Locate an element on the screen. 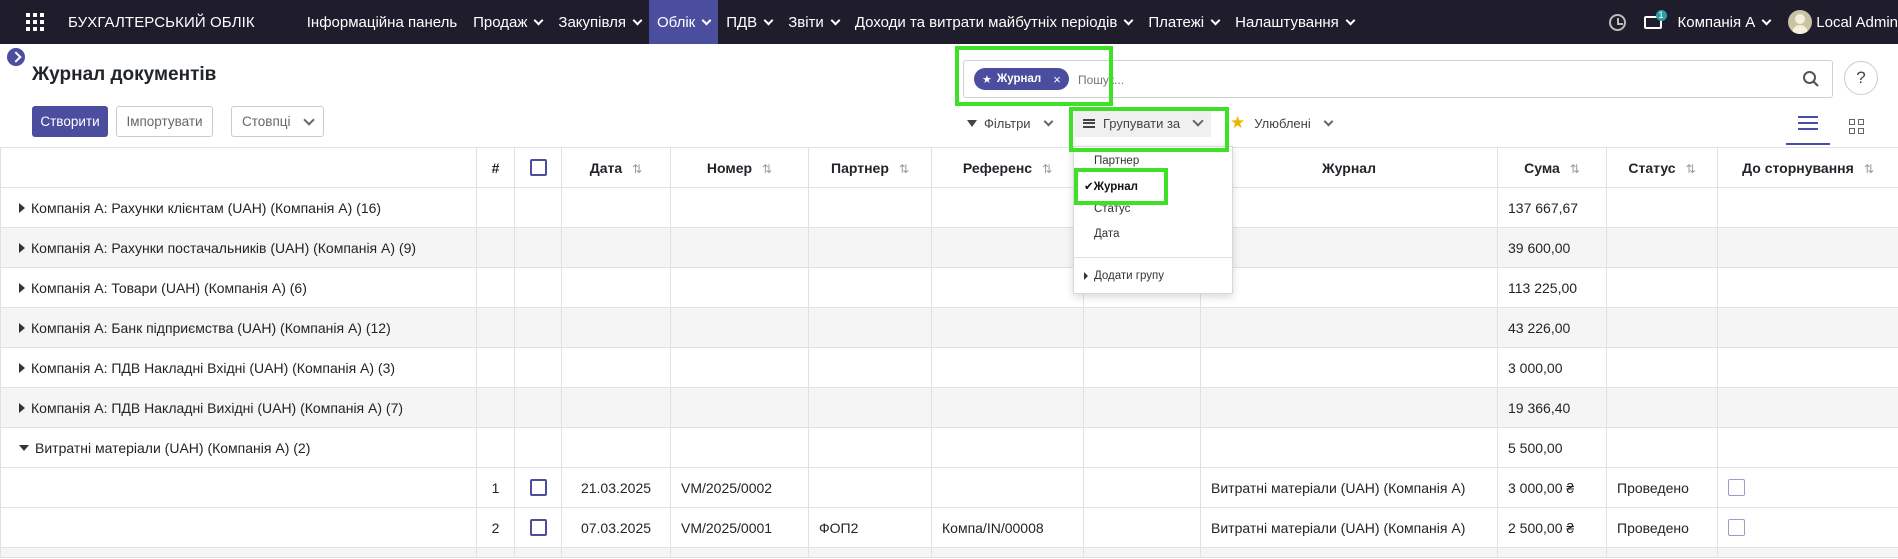 This screenshot has width=1898, height=559. column-header-date: Дата ⇅ is located at coordinates (616, 167).